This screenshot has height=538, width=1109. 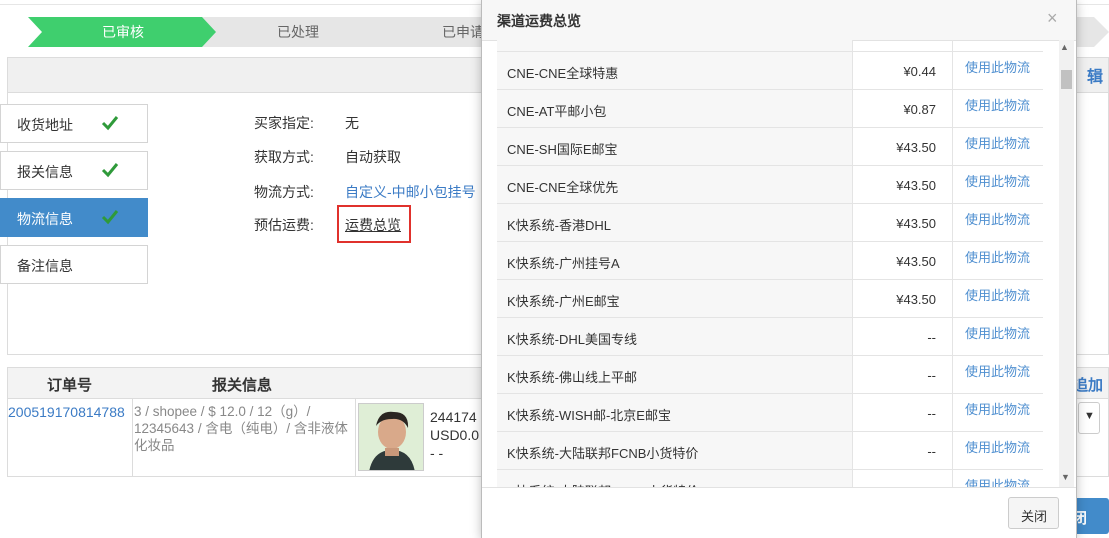 I want to click on channel-name: CNE-CNE全球优先, so click(x=563, y=187).